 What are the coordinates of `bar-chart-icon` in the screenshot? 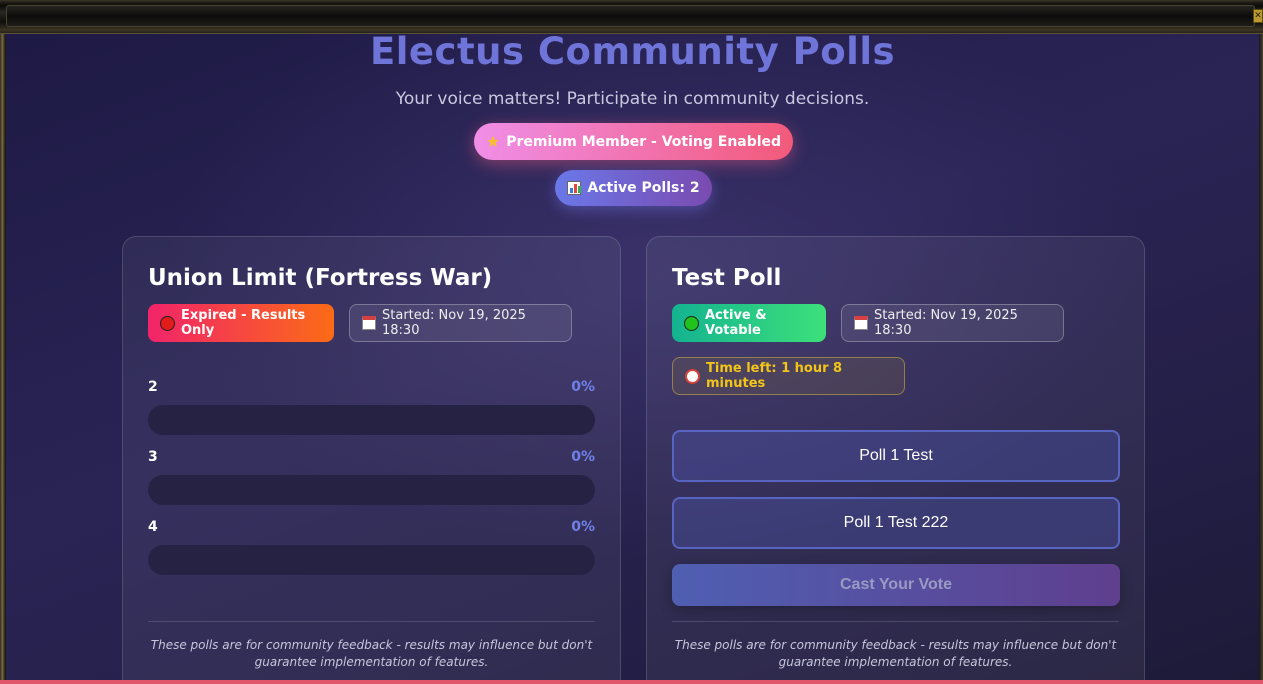 It's located at (574, 188).